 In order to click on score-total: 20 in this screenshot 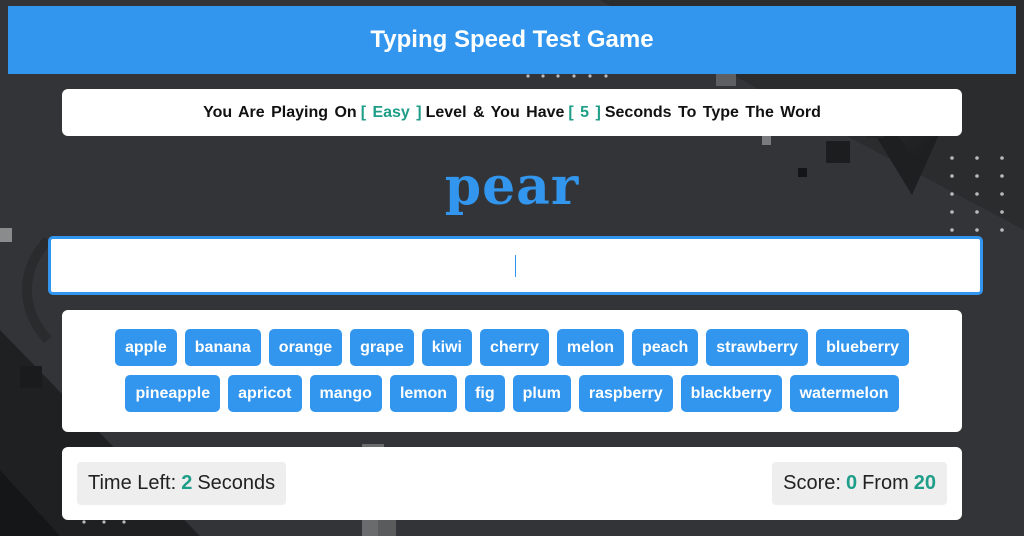, I will do `click(924, 483)`.